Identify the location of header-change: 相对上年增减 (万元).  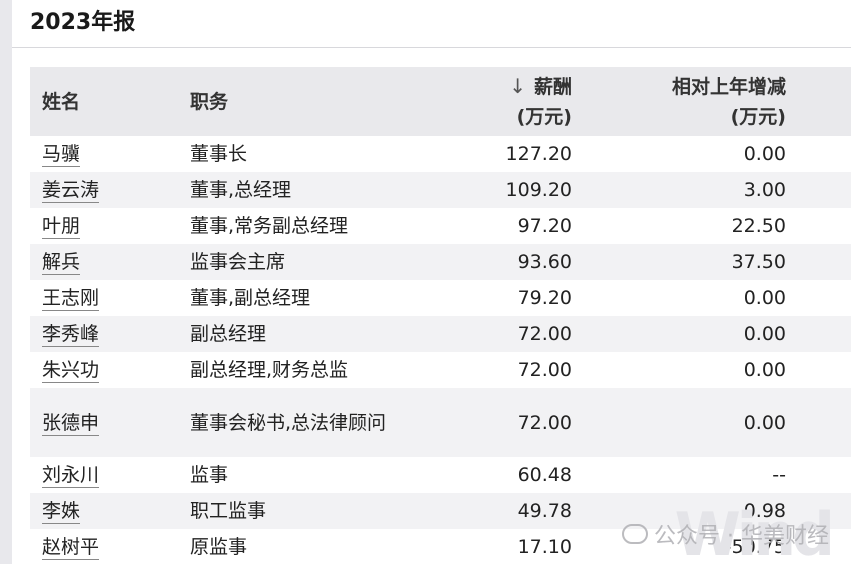
(679, 101).